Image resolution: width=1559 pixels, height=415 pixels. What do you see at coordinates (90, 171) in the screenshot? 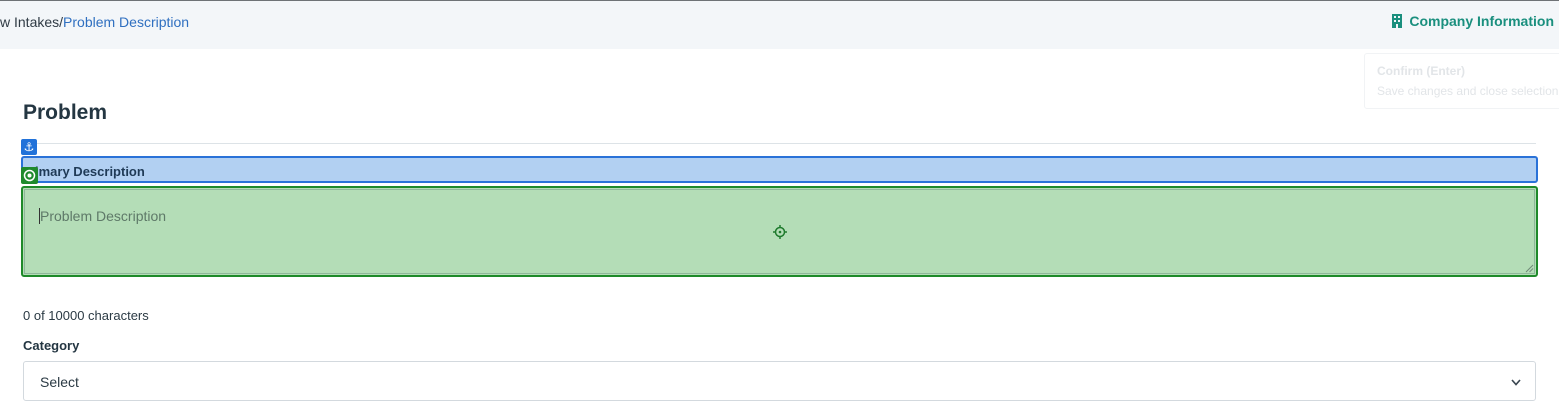
I see `primary-description-label: imary Description` at bounding box center [90, 171].